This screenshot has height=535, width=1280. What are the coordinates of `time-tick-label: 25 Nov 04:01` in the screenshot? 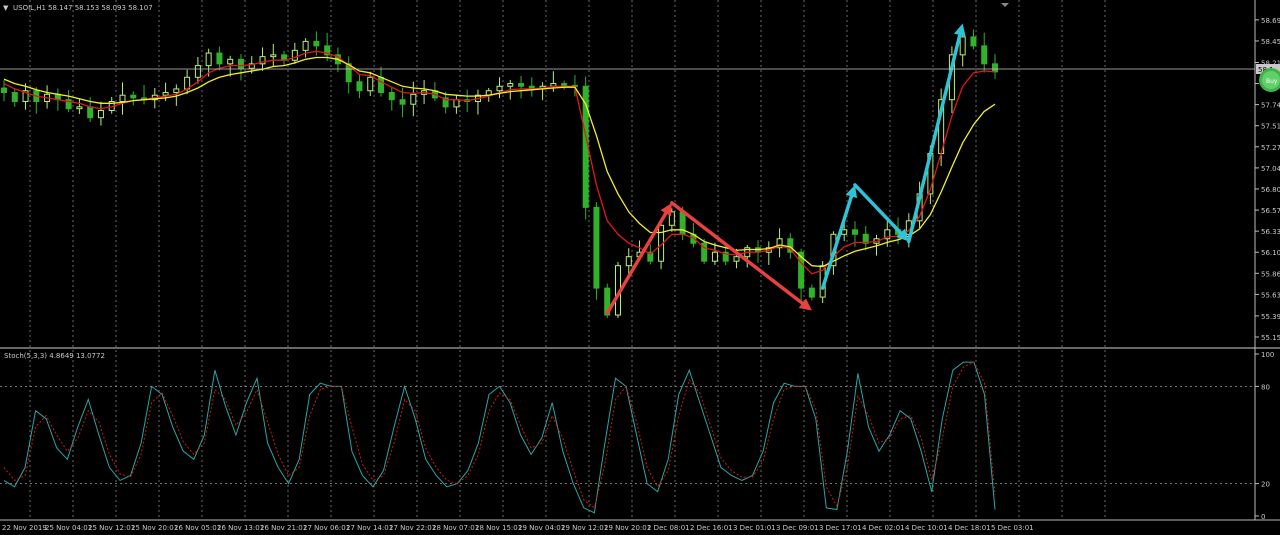 It's located at (68, 528).